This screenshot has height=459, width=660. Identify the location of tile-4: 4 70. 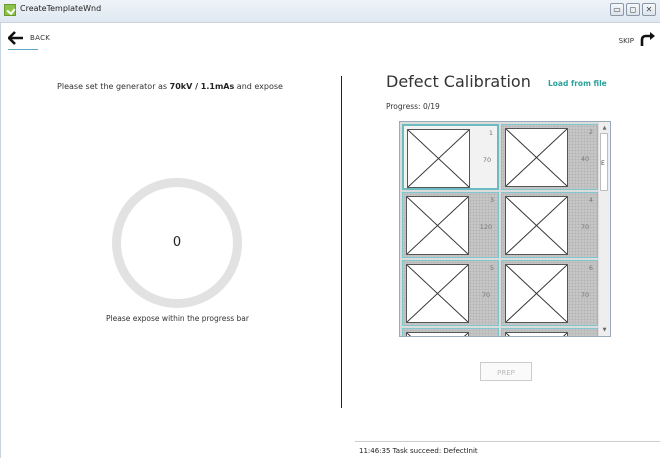
(549, 225).